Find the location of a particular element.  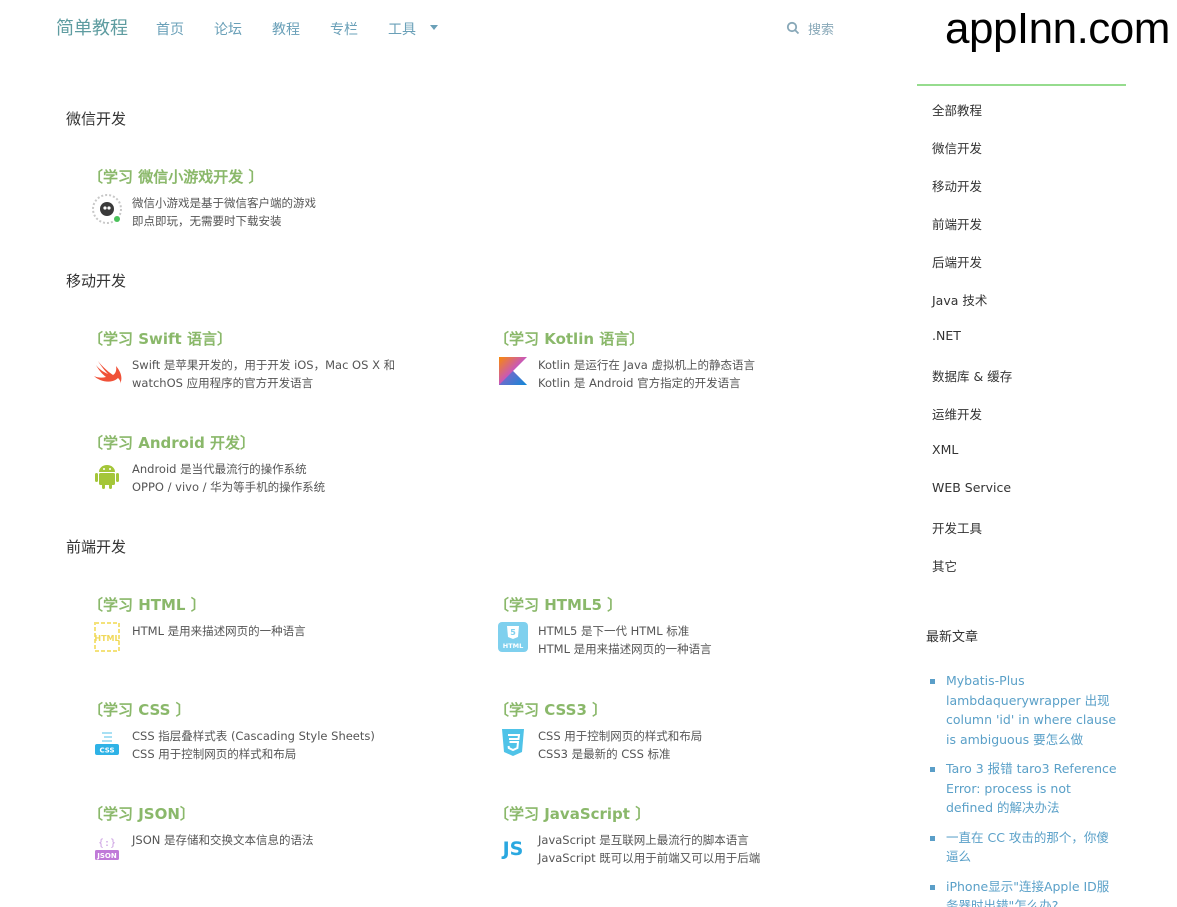

sidebar-item-frontend: 前端开发 is located at coordinates (957, 223).